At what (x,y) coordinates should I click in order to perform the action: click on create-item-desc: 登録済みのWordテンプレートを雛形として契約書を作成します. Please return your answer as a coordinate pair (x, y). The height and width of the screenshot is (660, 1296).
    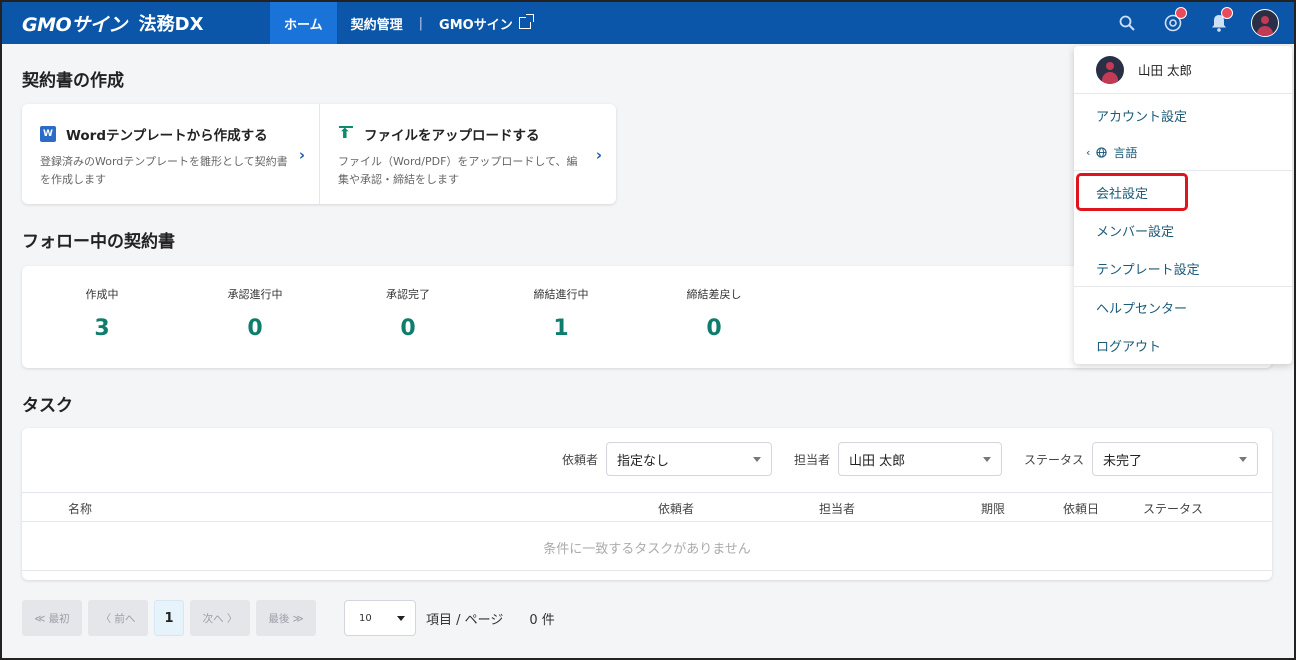
    Looking at the image, I should click on (164, 170).